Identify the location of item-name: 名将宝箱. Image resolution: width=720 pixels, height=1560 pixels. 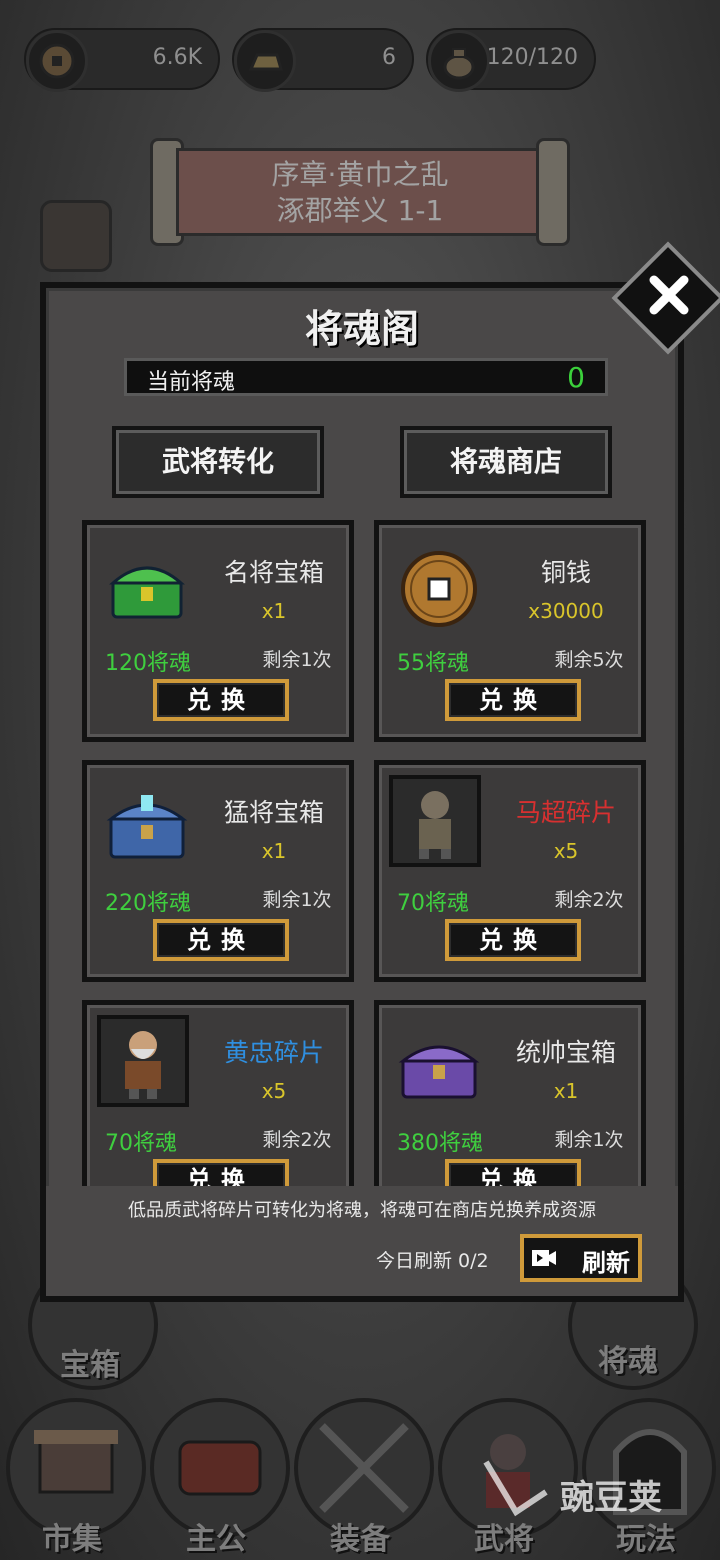
(273, 572).